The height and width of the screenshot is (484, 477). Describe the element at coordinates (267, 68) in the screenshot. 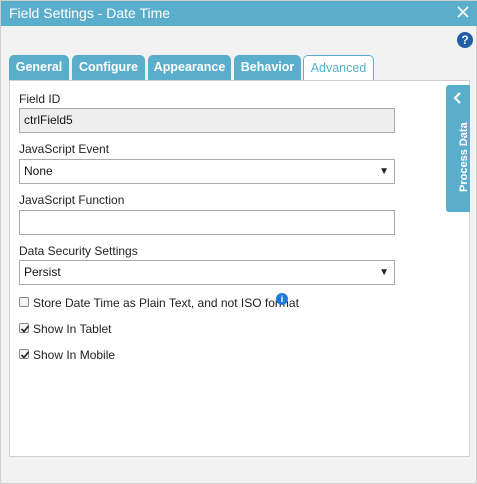

I see `tab-behavior: Behavior` at that location.